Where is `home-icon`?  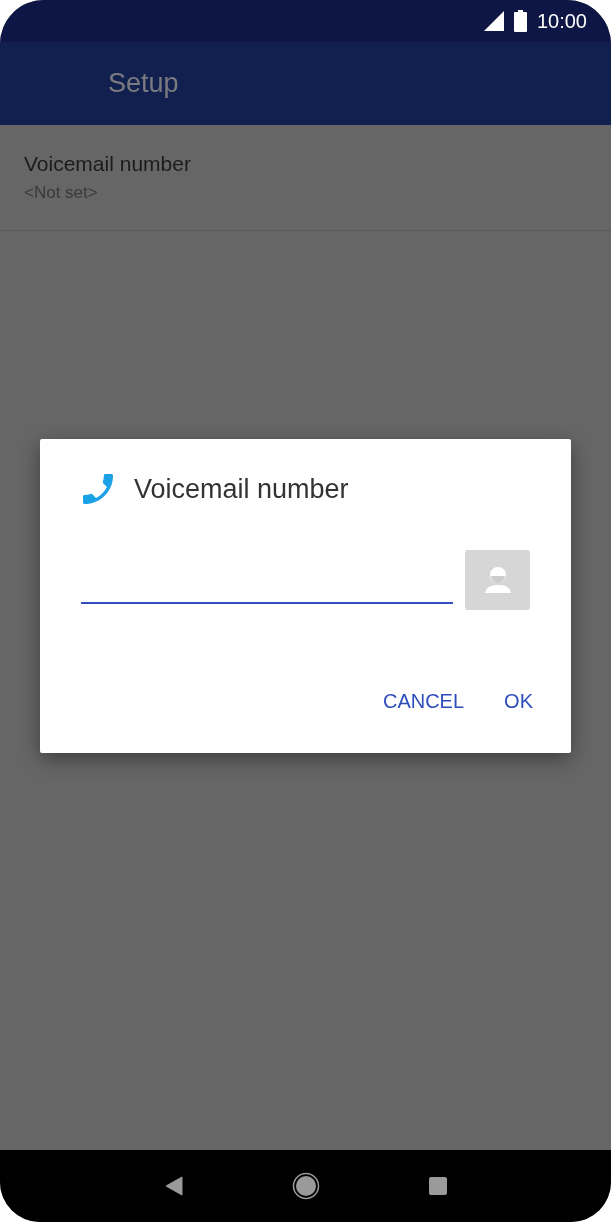
home-icon is located at coordinates (305, 1186).